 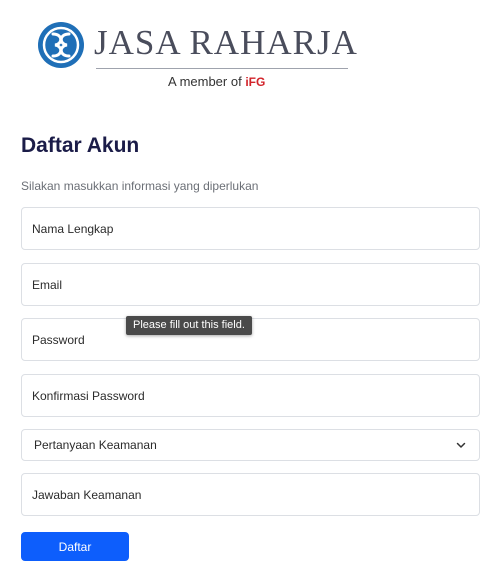 What do you see at coordinates (250, 445) in the screenshot?
I see `security-question-select: Pertanyaan Keamanan` at bounding box center [250, 445].